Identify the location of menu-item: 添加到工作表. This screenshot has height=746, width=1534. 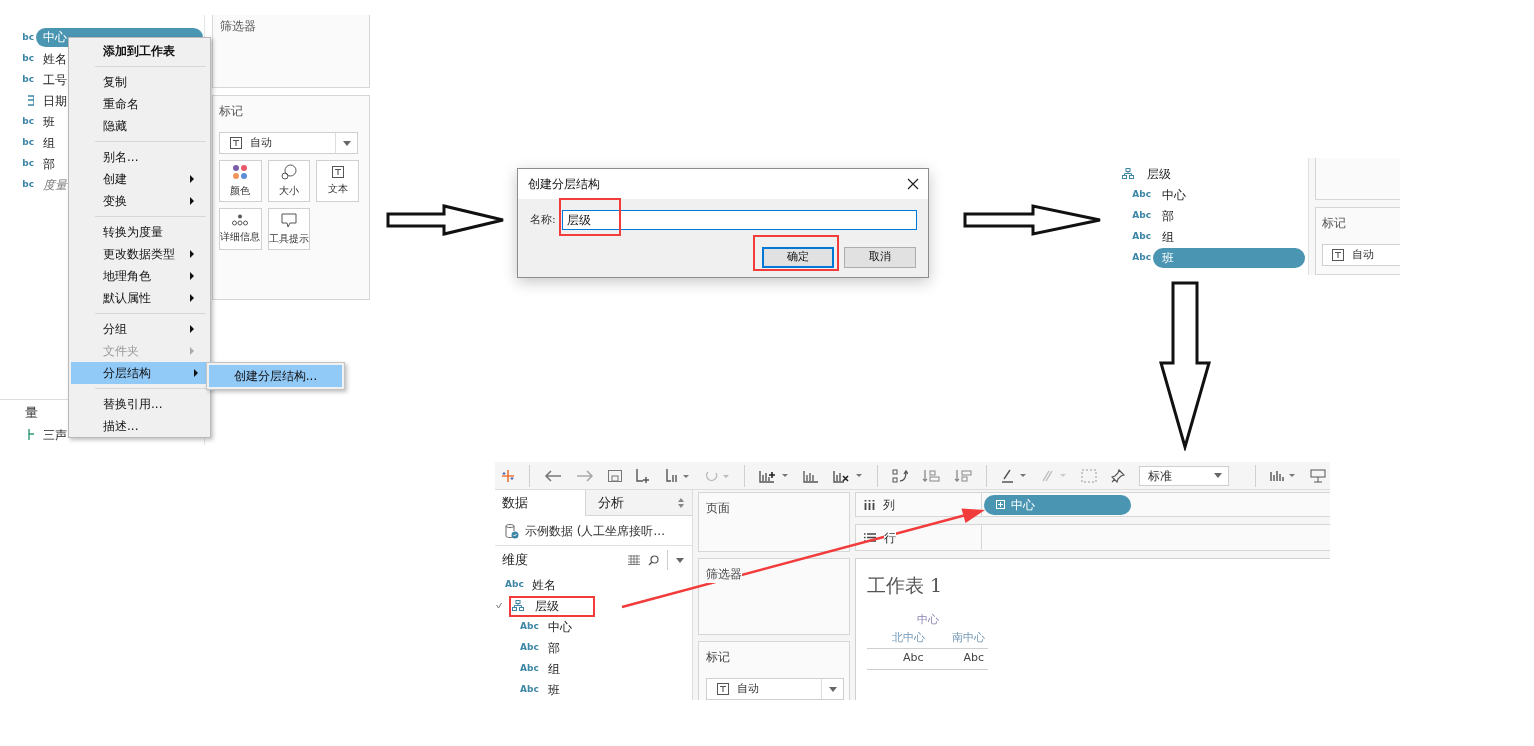
(138, 51).